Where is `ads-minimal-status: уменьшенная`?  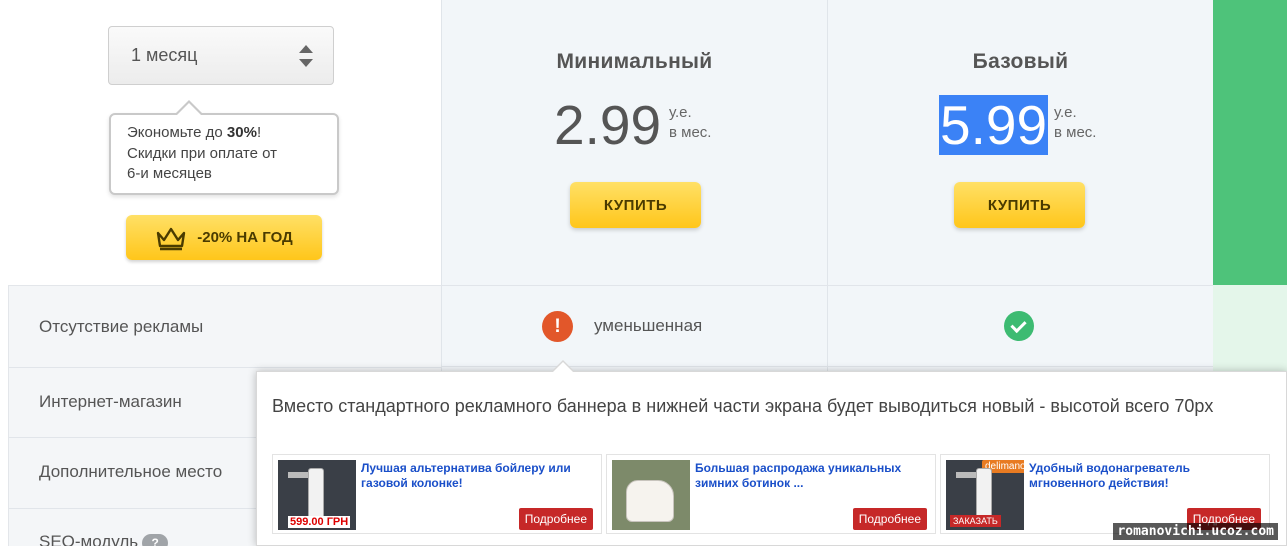
ads-minimal-status: уменьшенная is located at coordinates (648, 325).